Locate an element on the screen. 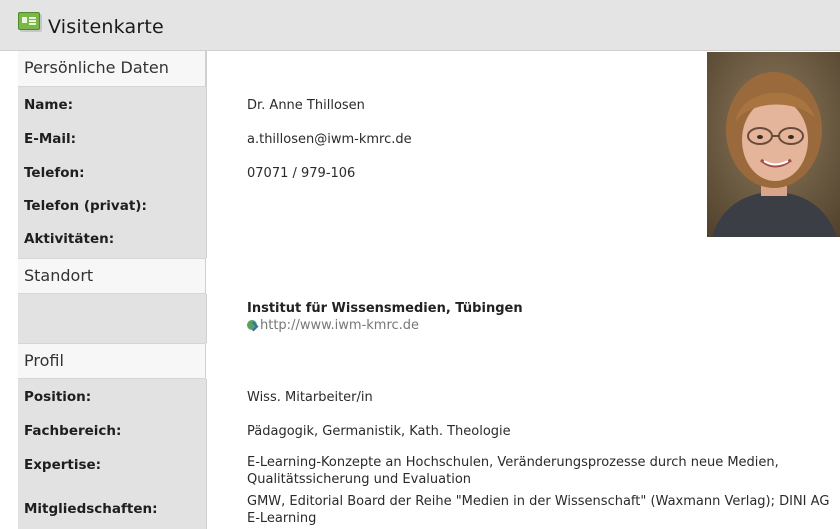 This screenshot has width=840, height=529. email-value: a.thillosen@iwm-kmrc.de is located at coordinates (543, 139).